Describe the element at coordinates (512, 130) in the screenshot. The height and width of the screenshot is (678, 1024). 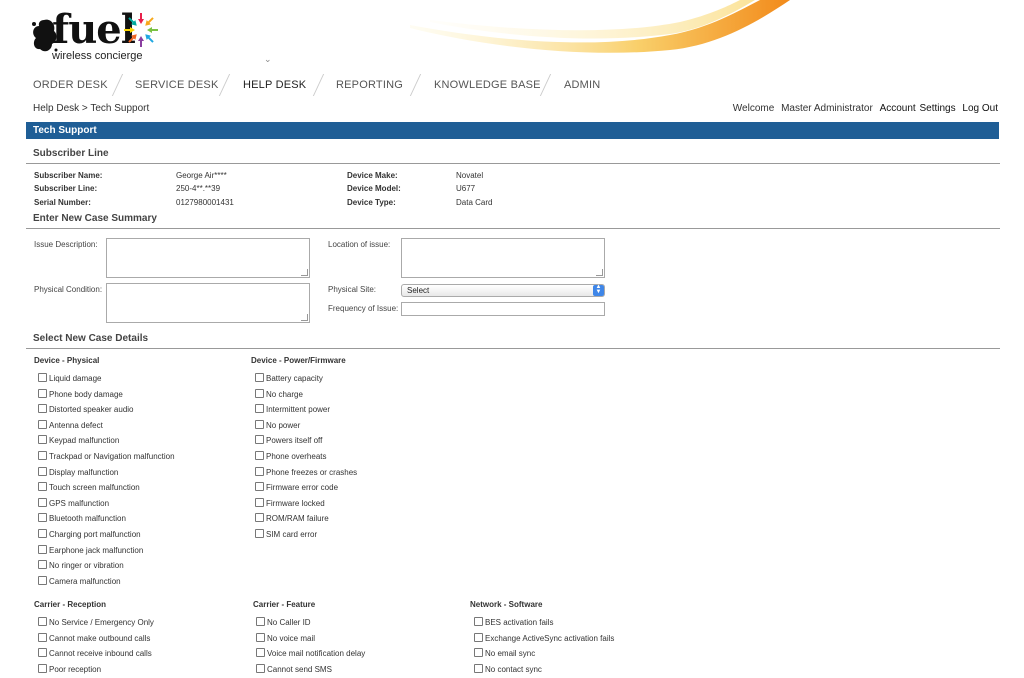
I see `page-title-bar: Tech Support` at that location.